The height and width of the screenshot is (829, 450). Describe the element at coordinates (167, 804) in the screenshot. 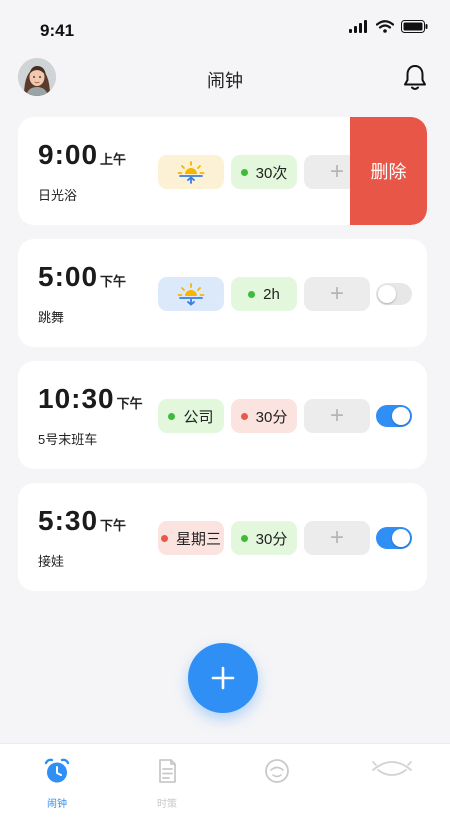

I see `nav-label: 时策` at that location.